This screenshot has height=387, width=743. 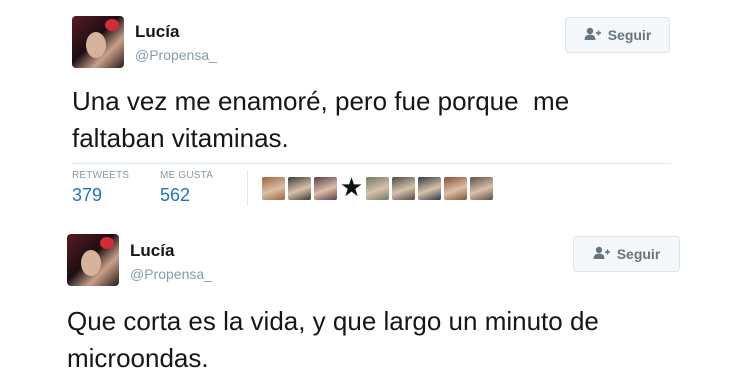 I want to click on liker-avatars: ★, so click(x=377, y=188).